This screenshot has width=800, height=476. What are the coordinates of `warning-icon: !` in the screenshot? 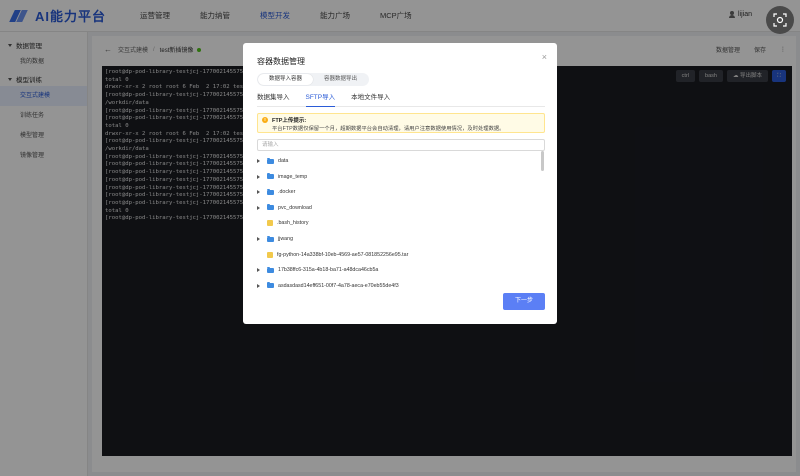 It's located at (265, 120).